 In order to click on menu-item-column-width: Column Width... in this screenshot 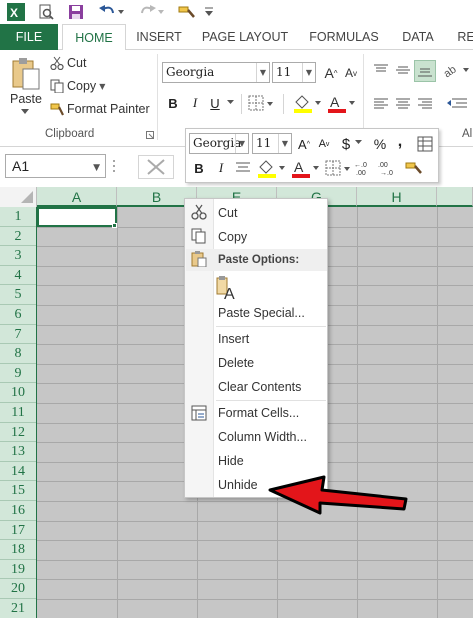, I will do `click(262, 437)`.